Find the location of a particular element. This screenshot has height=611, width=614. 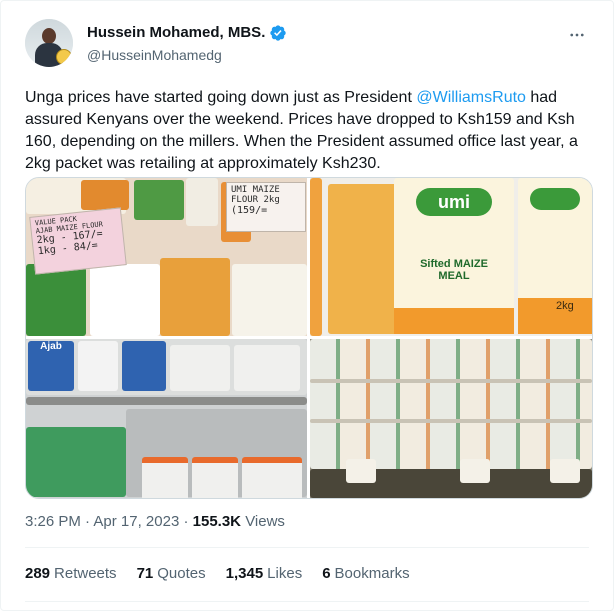

tweet-meta: 3:26 PM · Apr 17, 2023 · 155.3K Views is located at coordinates (155, 521).